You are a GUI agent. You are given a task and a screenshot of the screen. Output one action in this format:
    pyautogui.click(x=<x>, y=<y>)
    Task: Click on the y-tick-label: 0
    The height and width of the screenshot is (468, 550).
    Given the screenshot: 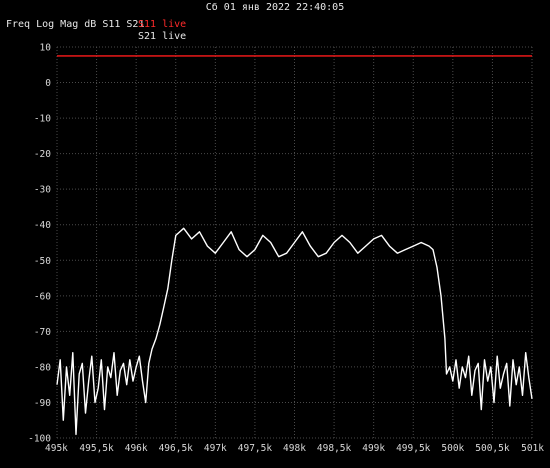 What is the action you would take?
    pyautogui.click(x=48, y=83)
    